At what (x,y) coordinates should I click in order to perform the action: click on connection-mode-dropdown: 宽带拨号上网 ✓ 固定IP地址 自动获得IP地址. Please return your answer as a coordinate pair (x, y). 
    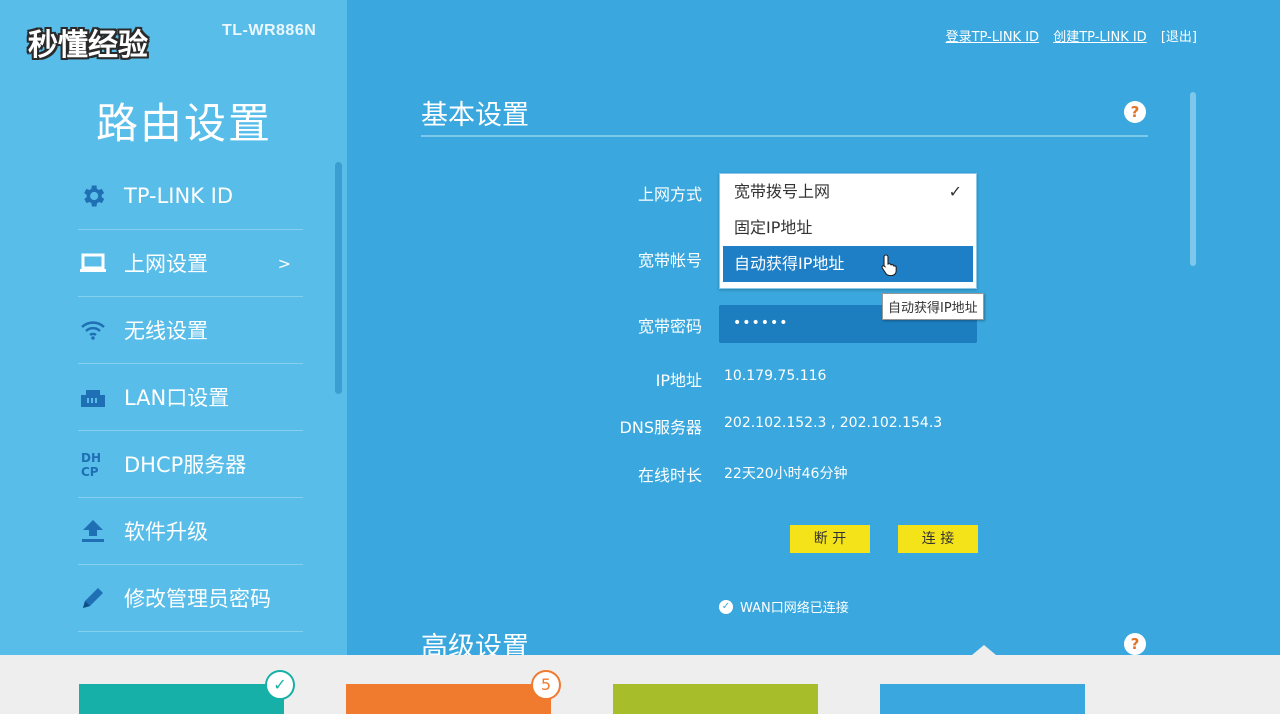
    Looking at the image, I should click on (848, 231).